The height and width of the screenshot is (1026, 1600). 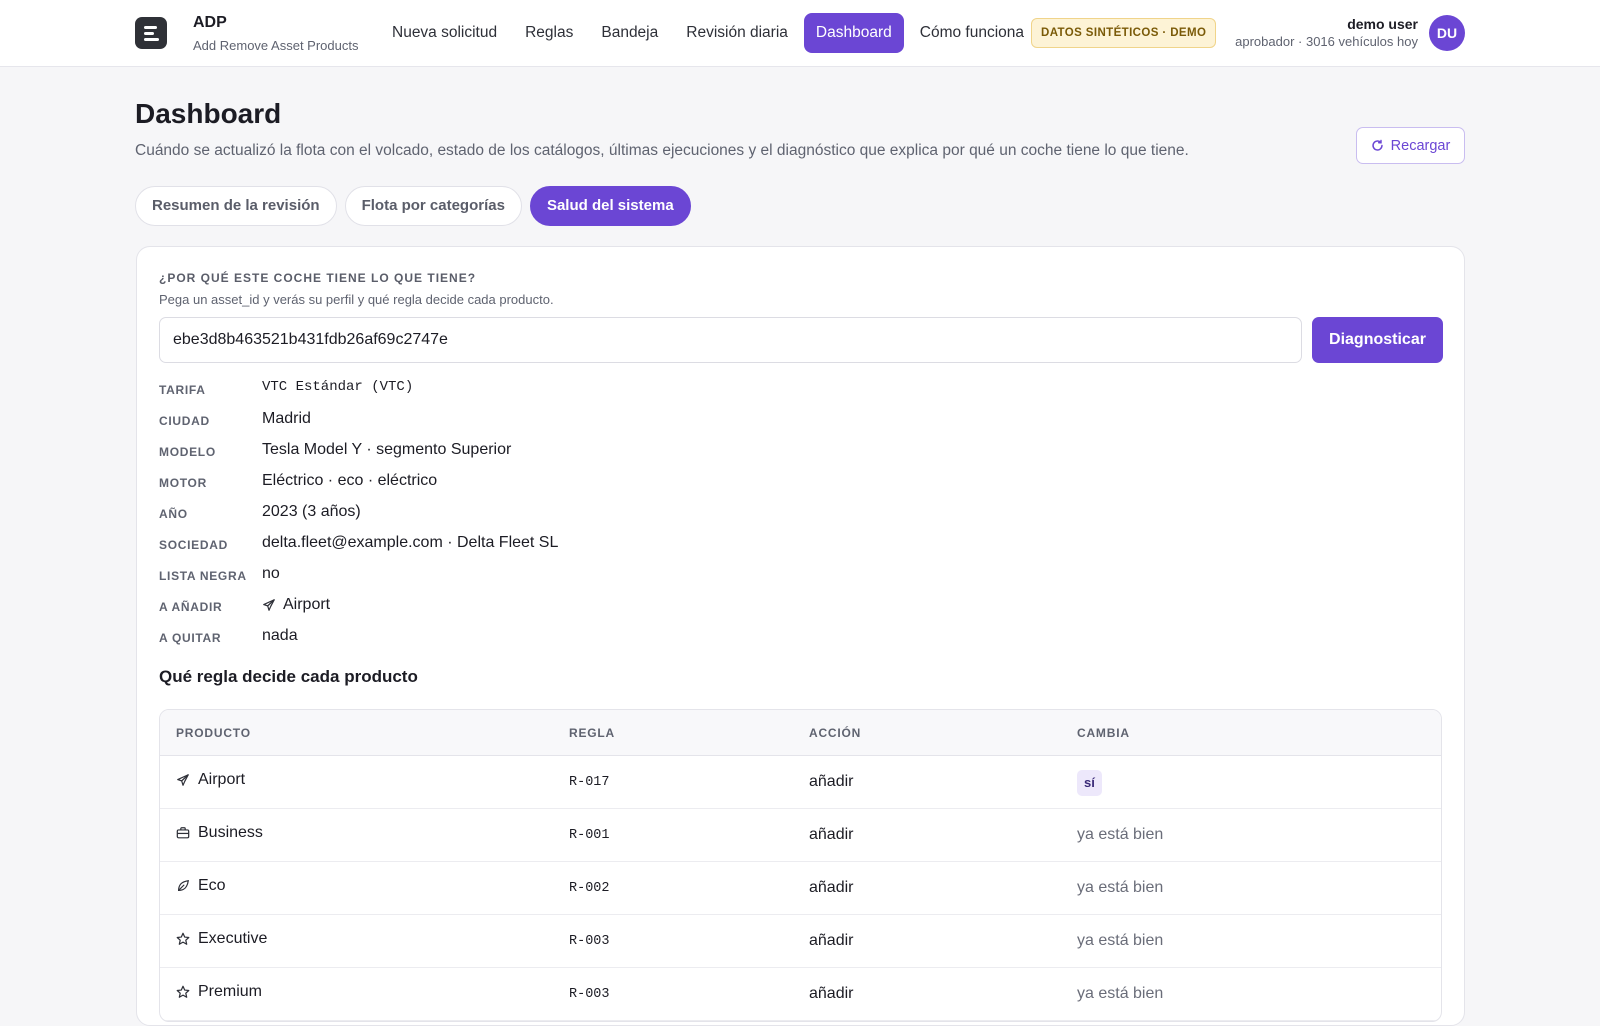 I want to click on profile-key: SOCIEDAD, so click(x=193, y=545).